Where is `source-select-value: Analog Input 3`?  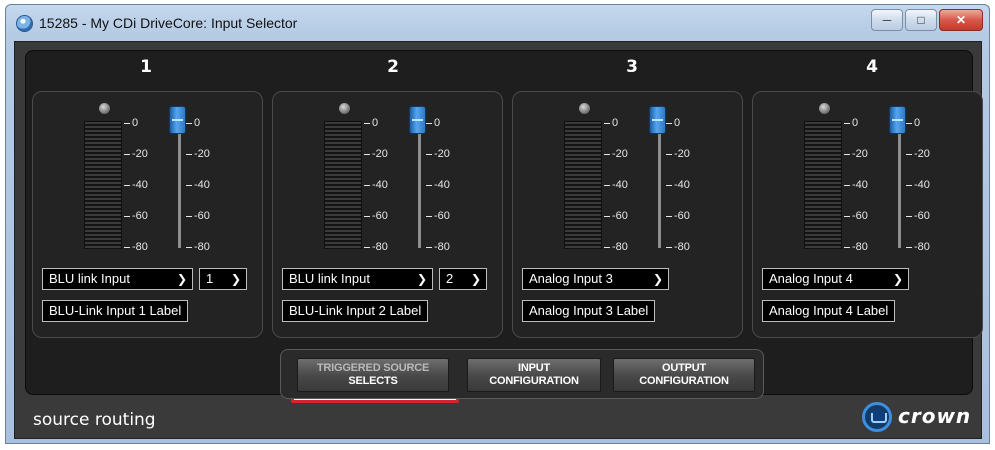
source-select-value: Analog Input 3 is located at coordinates (571, 278).